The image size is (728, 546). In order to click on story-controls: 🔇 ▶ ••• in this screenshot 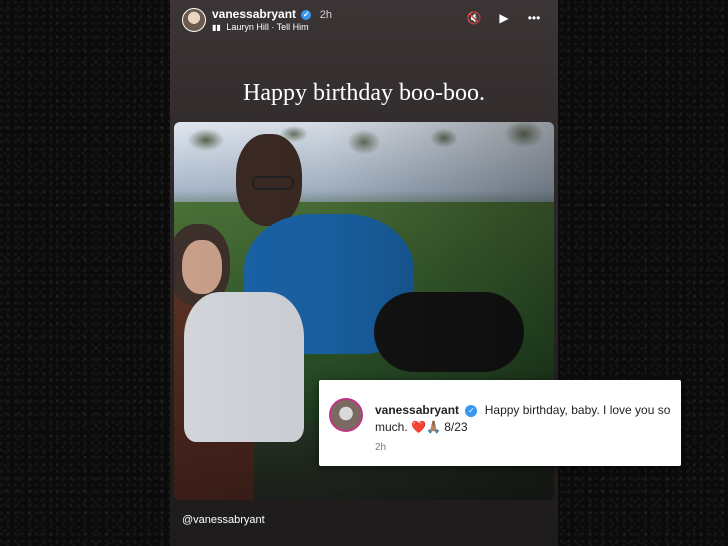, I will do `click(504, 18)`.